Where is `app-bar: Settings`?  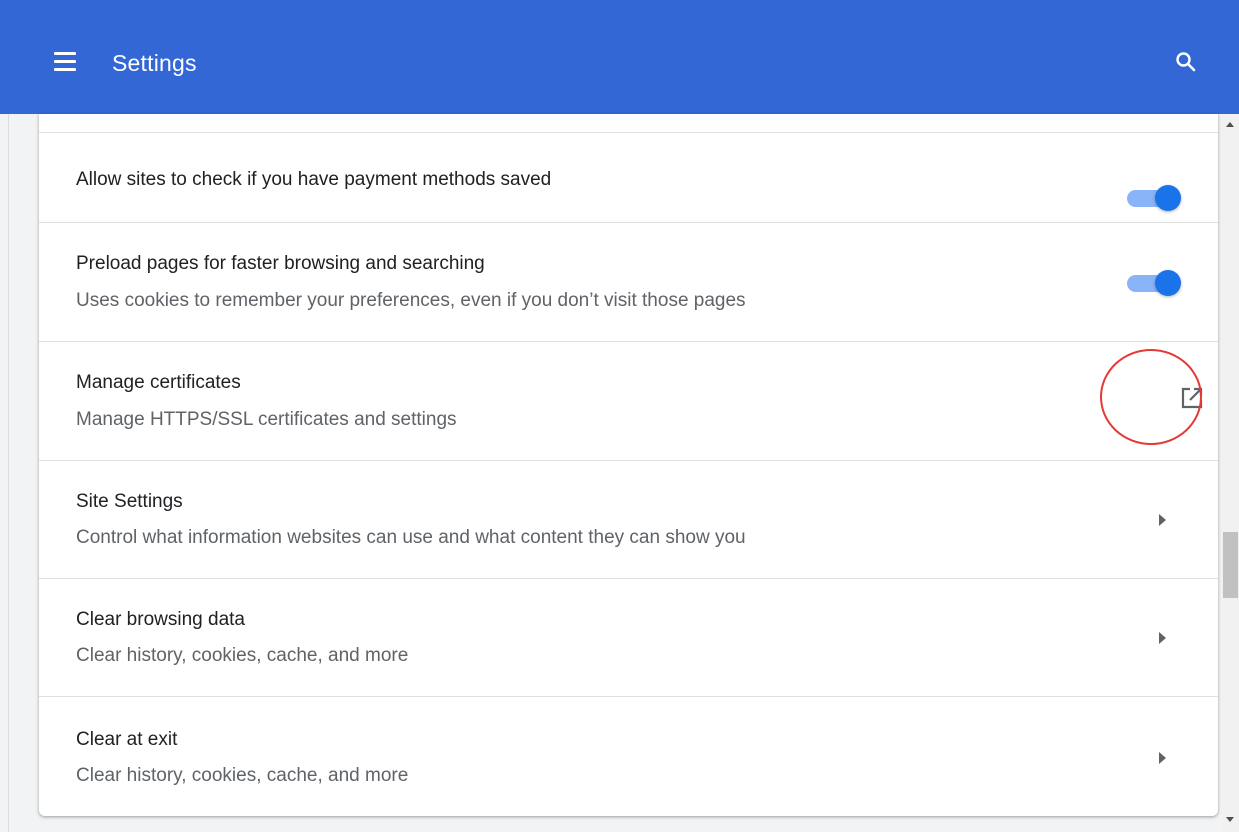 app-bar: Settings is located at coordinates (619, 57).